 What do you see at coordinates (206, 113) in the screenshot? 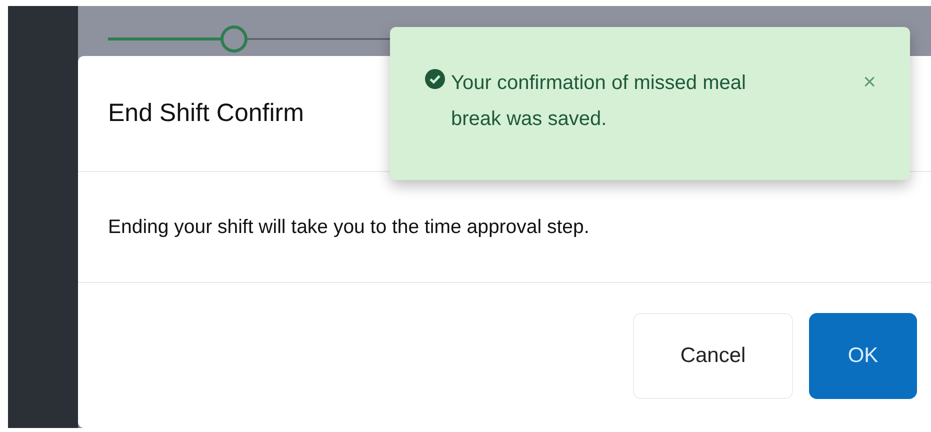
I see `dialog-title: End Shift Confirm` at bounding box center [206, 113].